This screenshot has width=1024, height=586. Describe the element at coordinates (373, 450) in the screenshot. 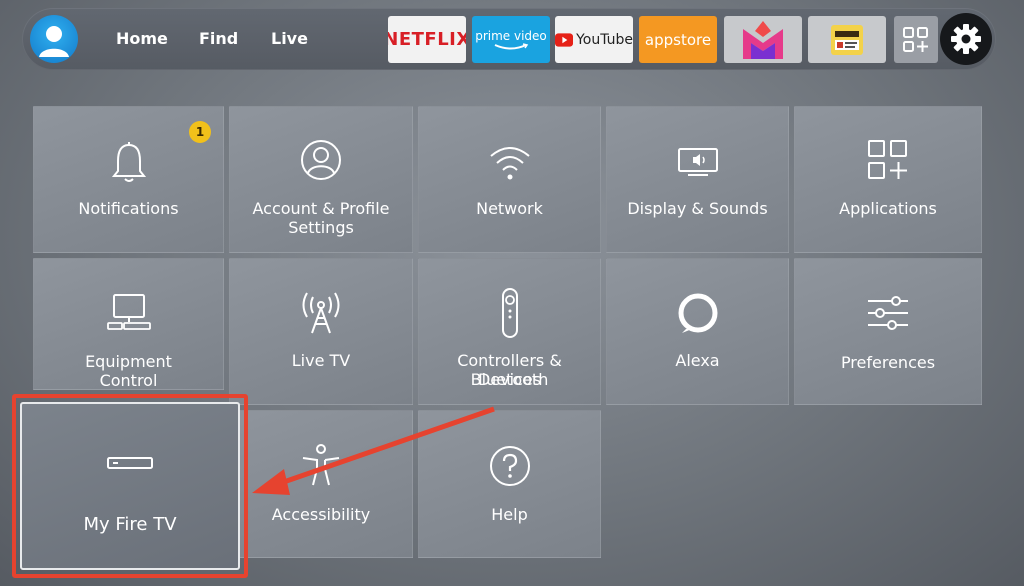

I see `annotation-arrow-icon` at that location.